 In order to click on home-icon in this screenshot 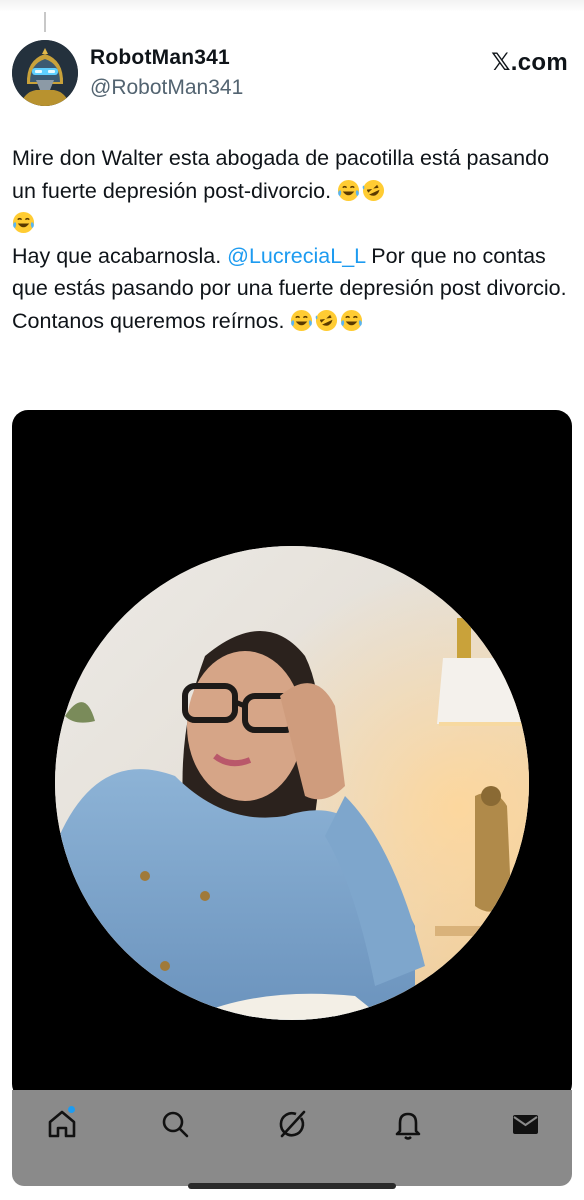, I will do `click(62, 1124)`.